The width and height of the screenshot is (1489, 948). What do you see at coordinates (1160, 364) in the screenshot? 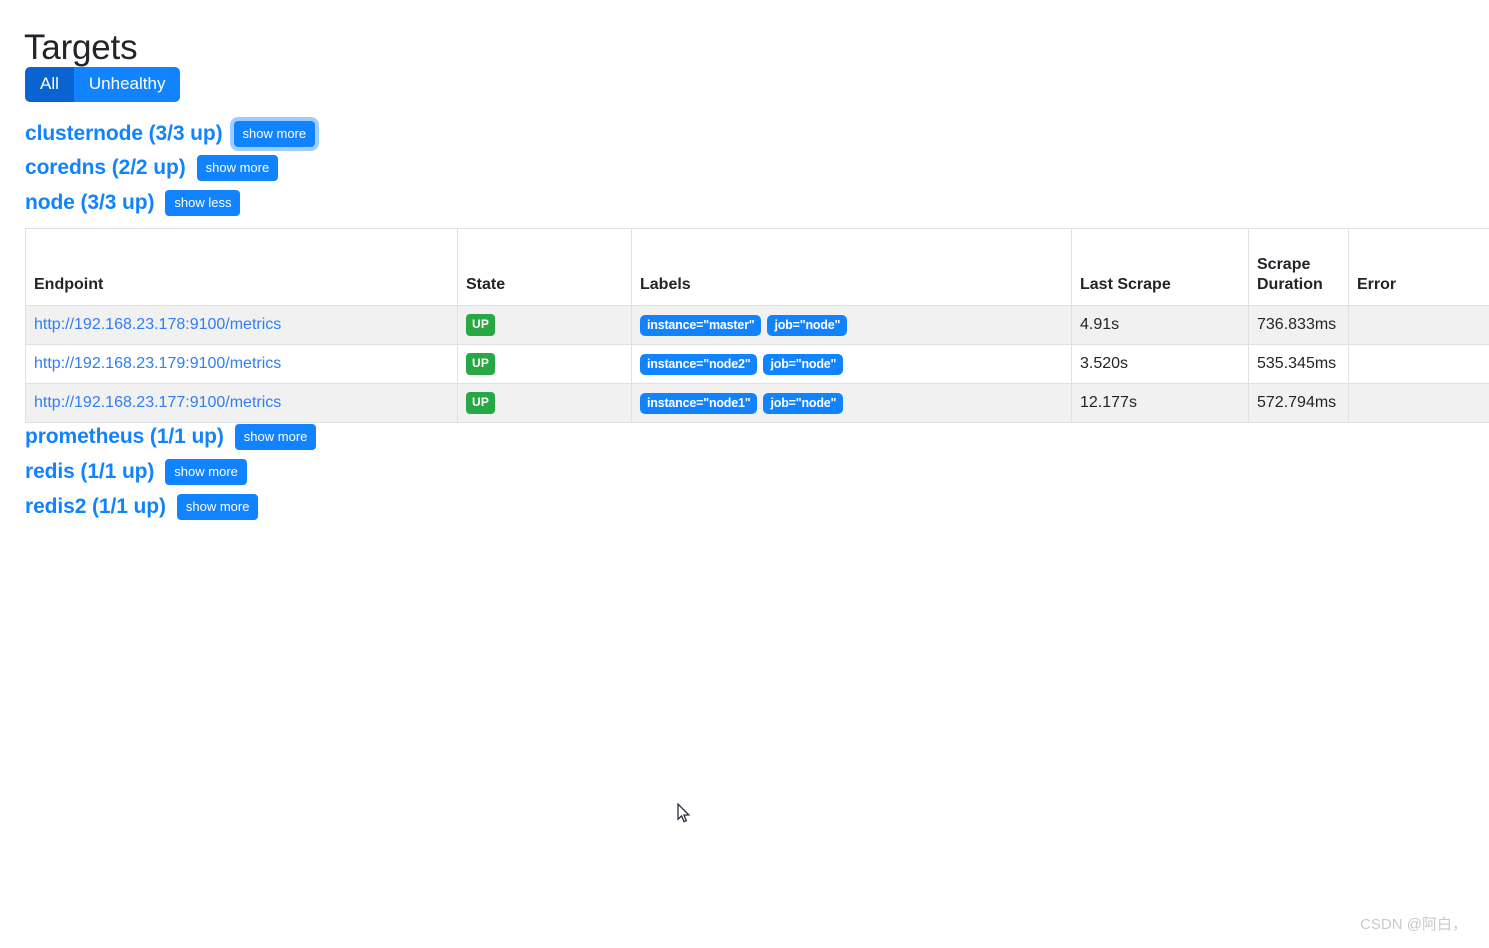
I see `cell-last-scrape: 3.520s` at bounding box center [1160, 364].